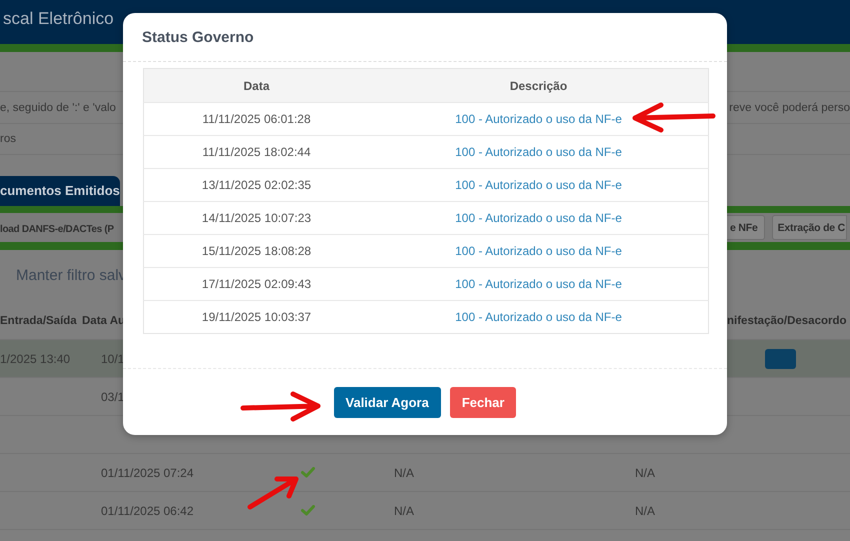 The height and width of the screenshot is (541, 850). I want to click on download-button: load DANFS-e/DACTes (P, so click(57, 229).